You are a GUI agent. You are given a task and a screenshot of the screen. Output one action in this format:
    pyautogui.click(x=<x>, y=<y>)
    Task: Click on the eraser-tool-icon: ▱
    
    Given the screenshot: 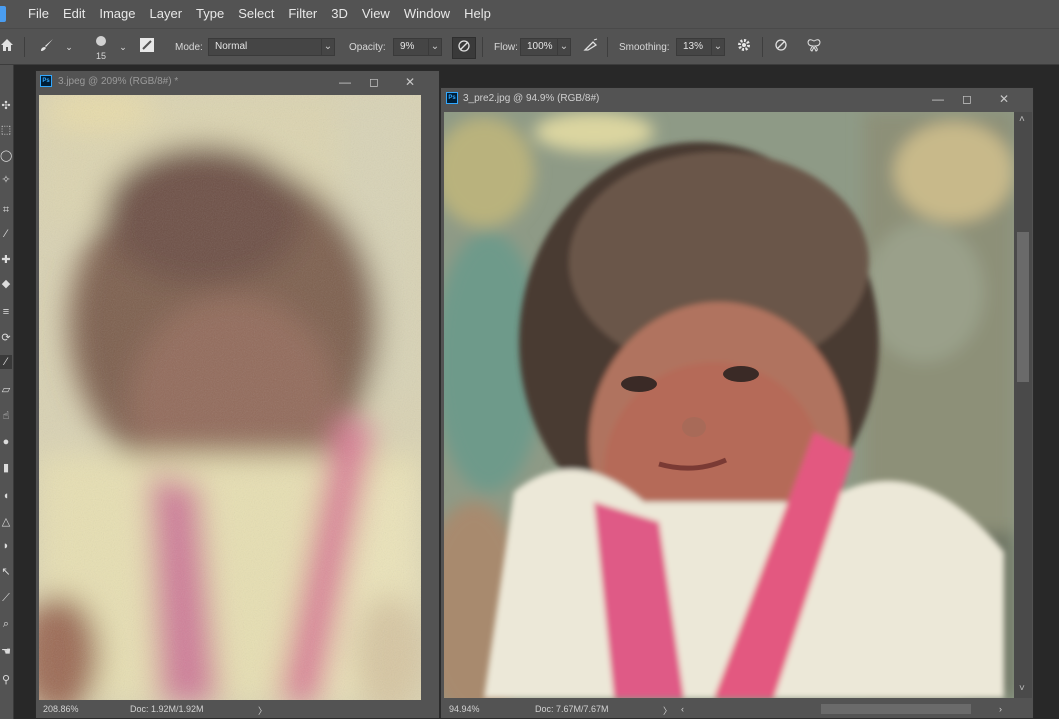 What is the action you would take?
    pyautogui.click(x=6, y=390)
    